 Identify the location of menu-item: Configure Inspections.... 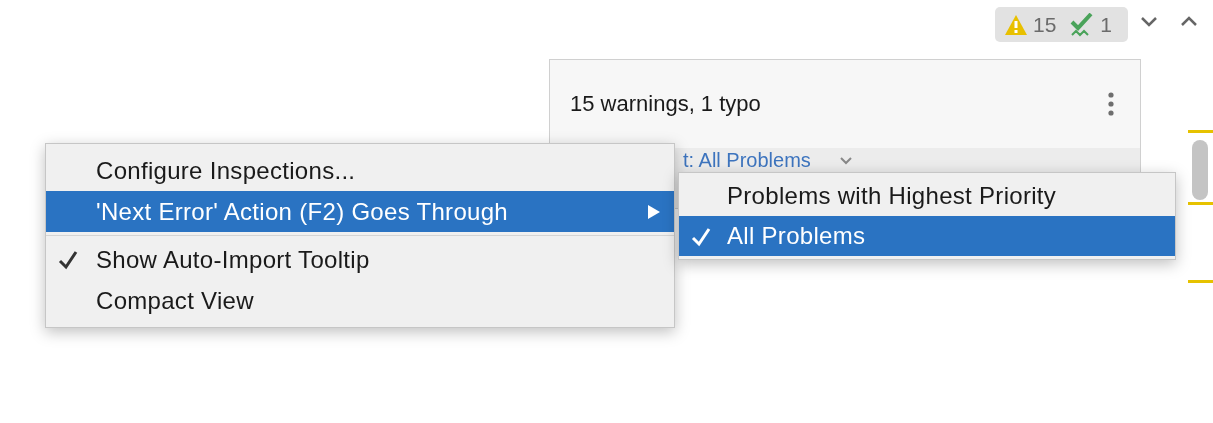
(360, 170).